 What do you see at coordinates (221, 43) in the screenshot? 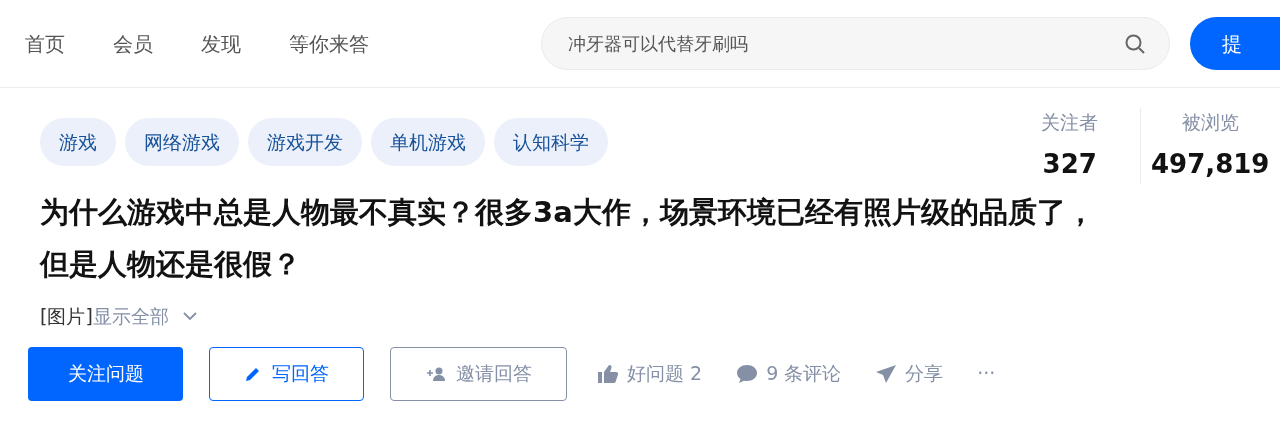
I see `nav-link: 发现` at bounding box center [221, 43].